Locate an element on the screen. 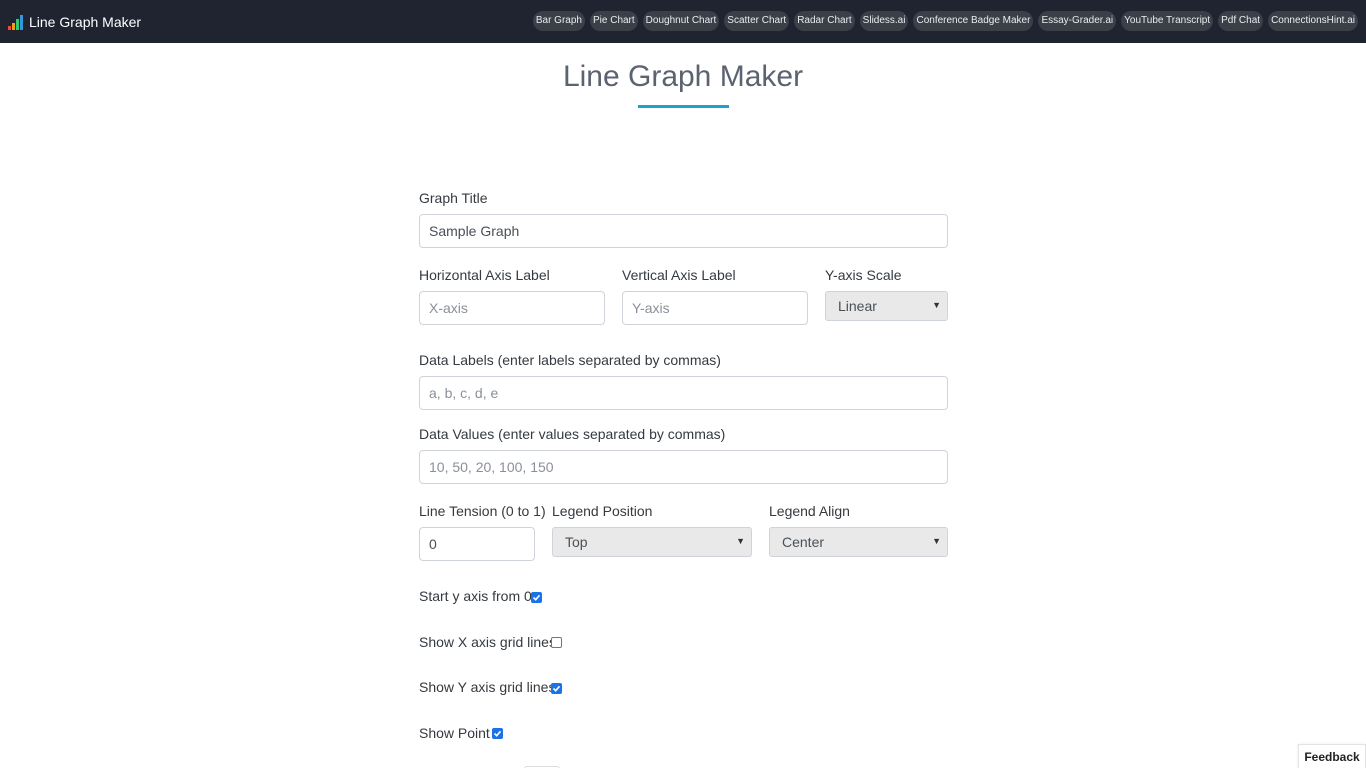 Image resolution: width=1366 pixels, height=768 pixels. x-axis-label-label: Horizontal Axis Label is located at coordinates (484, 275).